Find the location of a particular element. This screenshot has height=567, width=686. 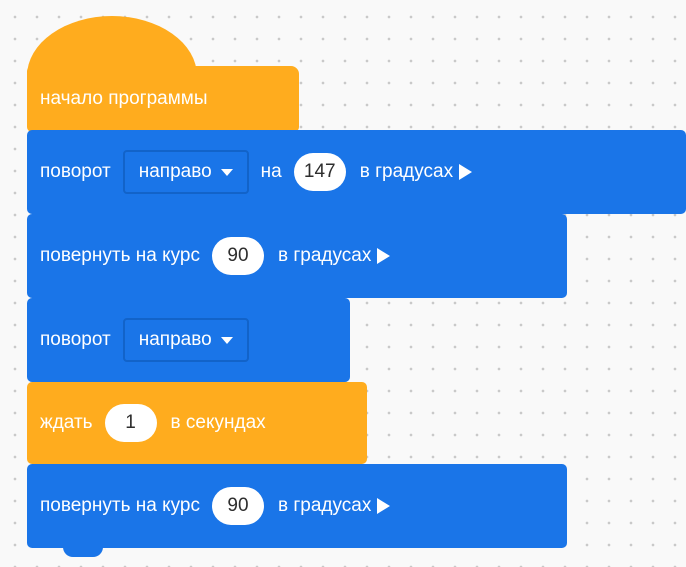

turn-direction-block: поворот направо is located at coordinates (188, 344).